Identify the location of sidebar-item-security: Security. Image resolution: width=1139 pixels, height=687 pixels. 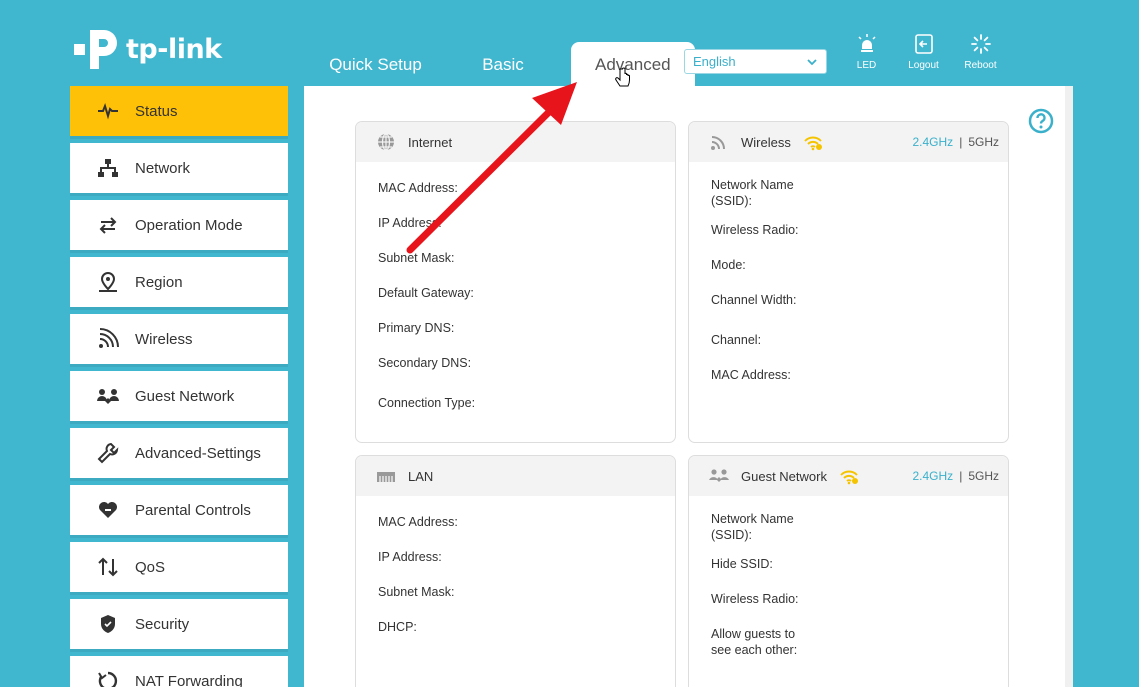
(179, 624).